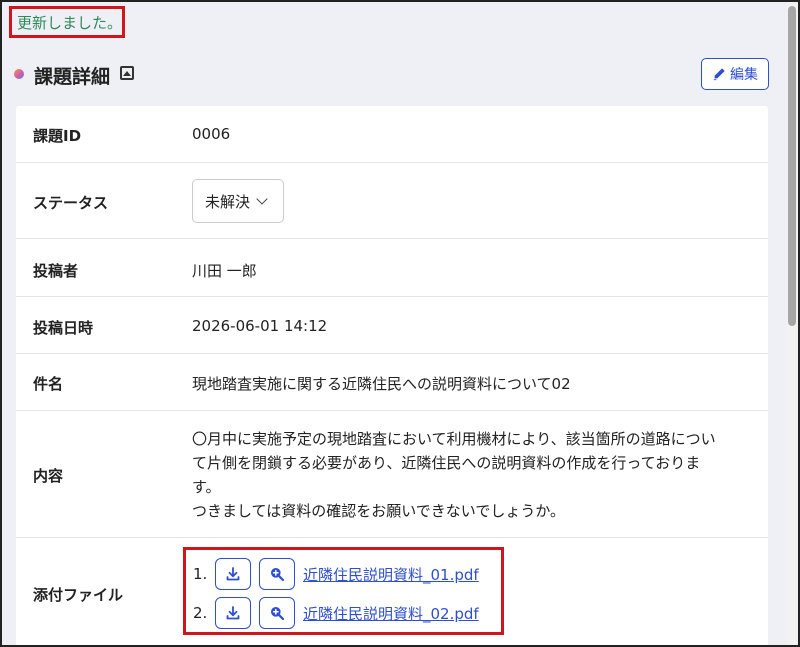 The image size is (800, 647). I want to click on attachment-number: 1., so click(200, 574).